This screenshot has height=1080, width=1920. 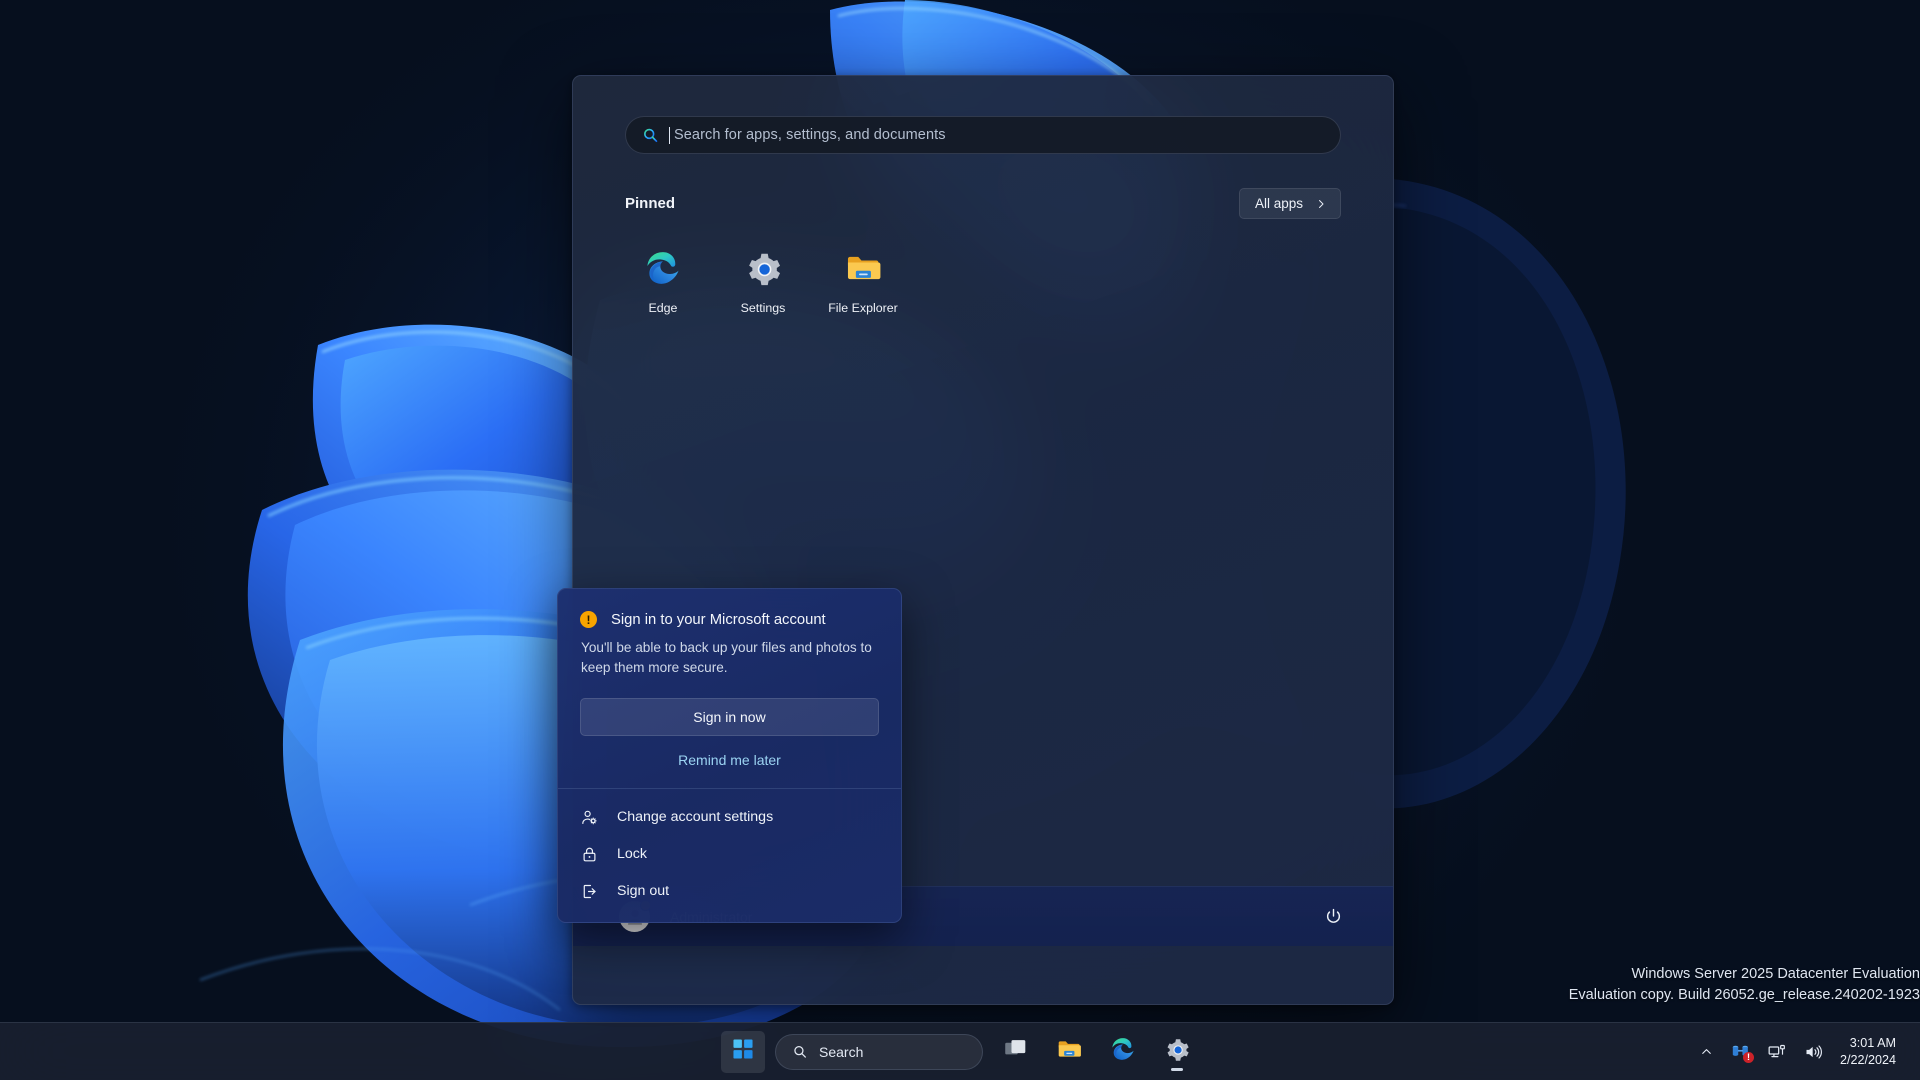 What do you see at coordinates (729, 891) in the screenshot?
I see `menu-item-sign-out: Sign out` at bounding box center [729, 891].